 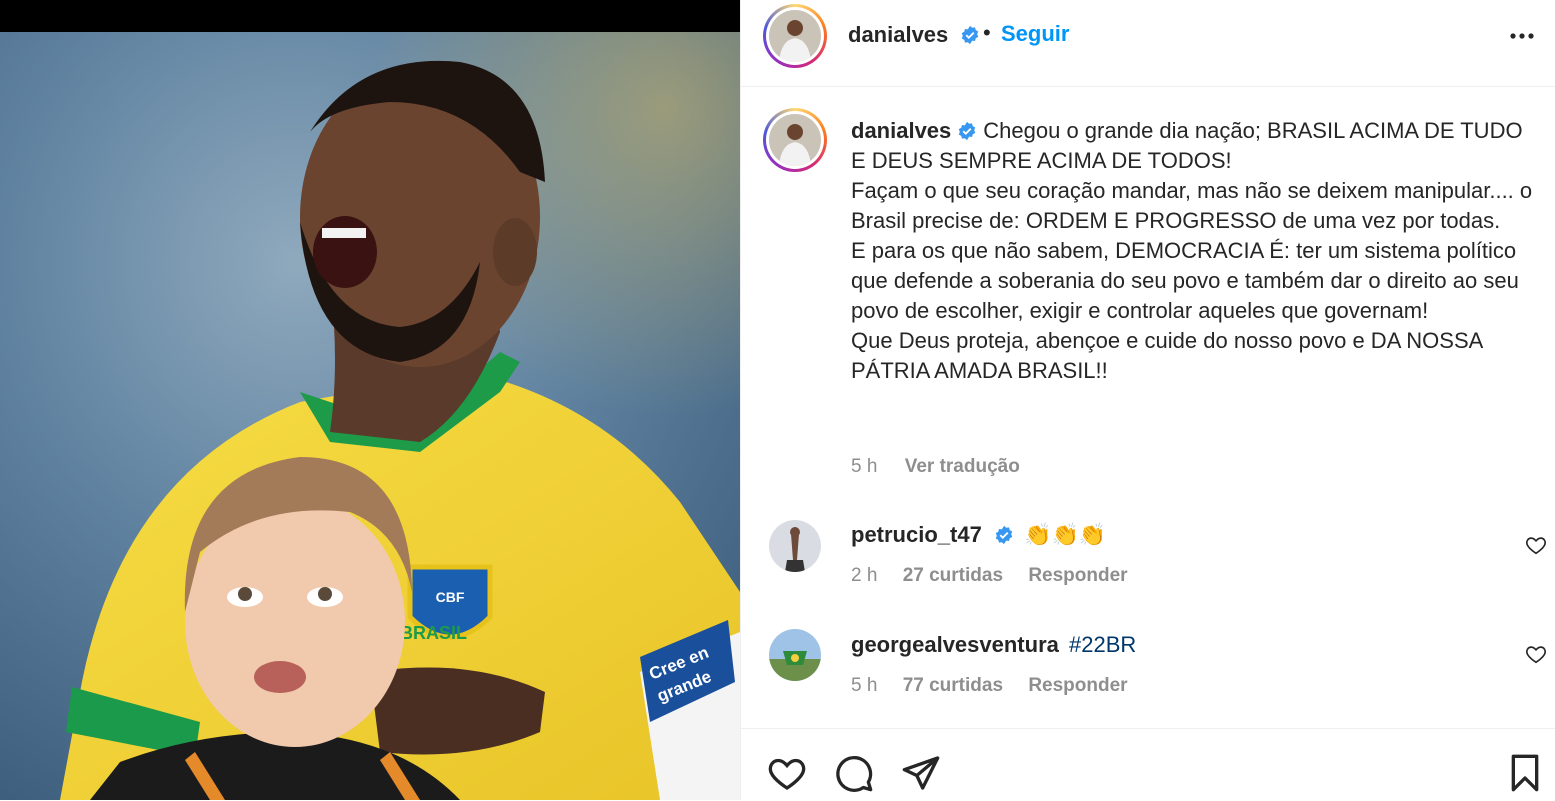 I want to click on comment-meta: 2 h 27 curtidas Responder, so click(x=999, y=576).